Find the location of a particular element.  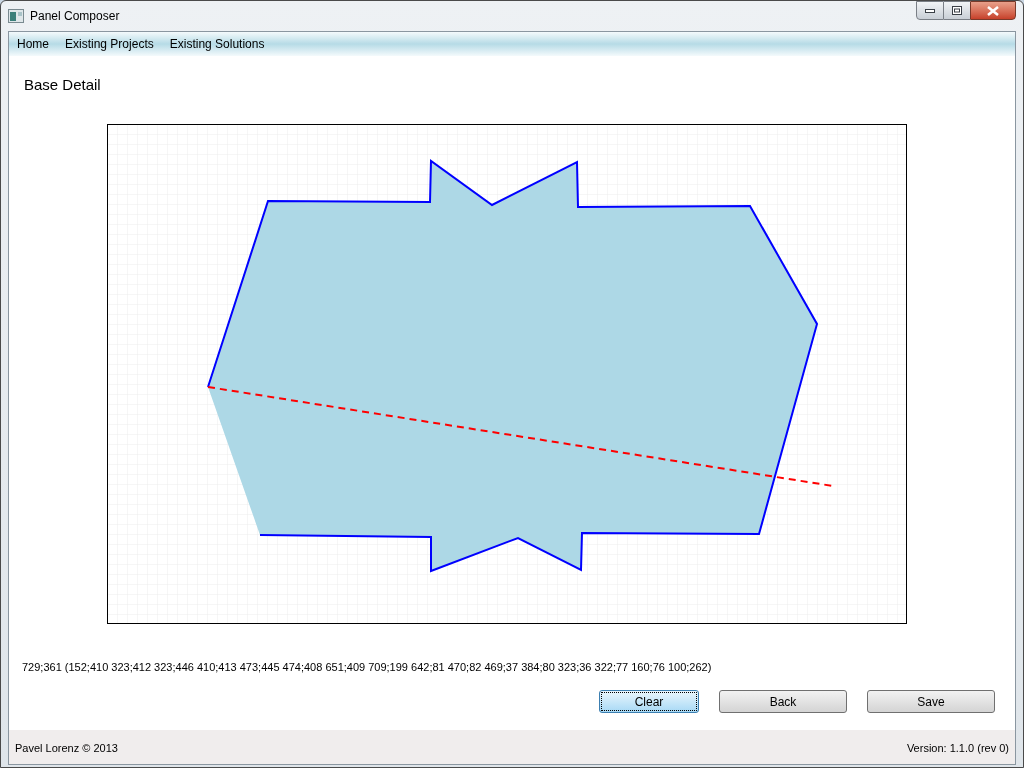

app-icon is located at coordinates (16, 16).